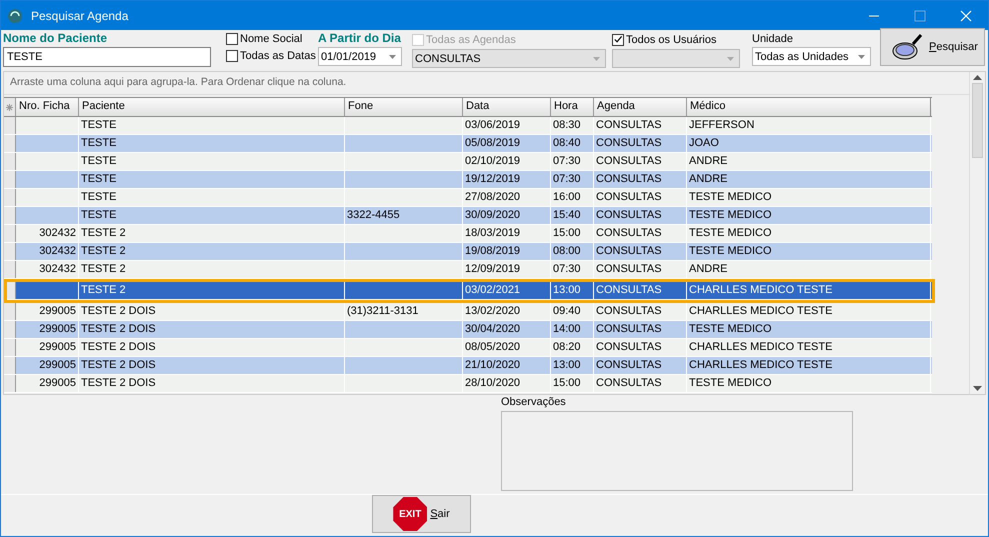 The image size is (989, 537). What do you see at coordinates (468, 234) in the screenshot?
I see `table-row: 302432 TESTE 2 18/03/2019 15:00 CONSULTAS TESTE MEDICO` at bounding box center [468, 234].